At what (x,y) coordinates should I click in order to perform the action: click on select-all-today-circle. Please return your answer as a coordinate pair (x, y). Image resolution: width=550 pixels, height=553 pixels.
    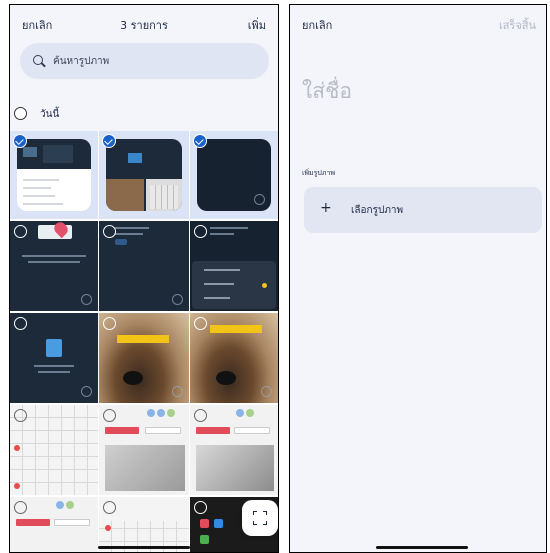
    Looking at the image, I should click on (20, 113).